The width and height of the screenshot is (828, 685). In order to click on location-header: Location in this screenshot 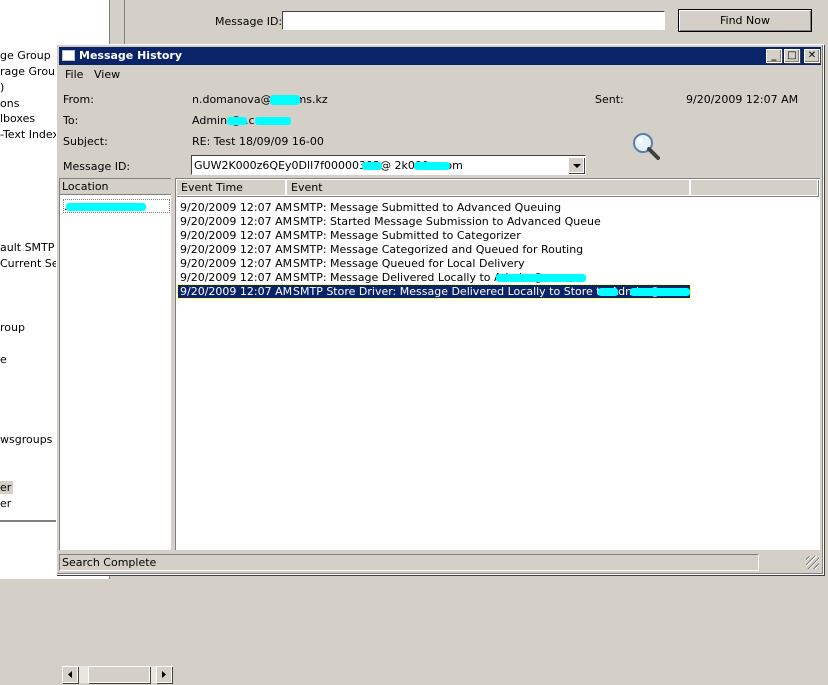, I will do `click(115, 187)`.